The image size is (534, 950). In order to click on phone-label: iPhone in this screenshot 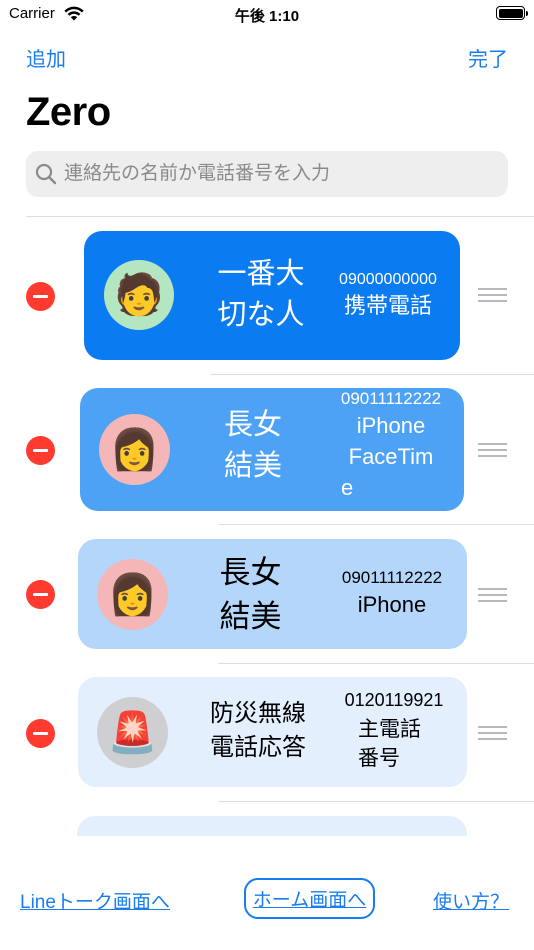, I will do `click(392, 604)`.